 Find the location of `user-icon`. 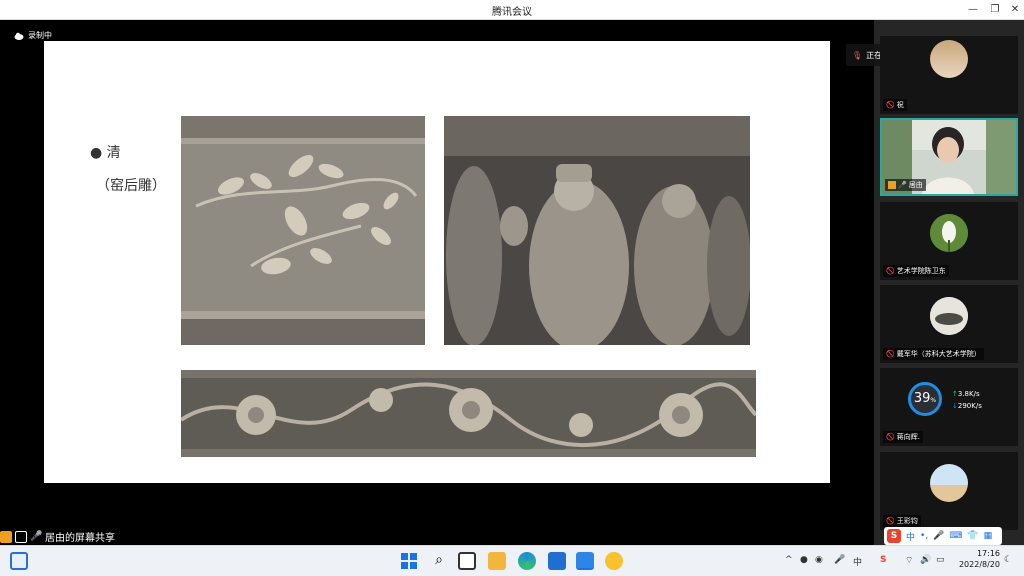

user-icon is located at coordinates (6, 536).